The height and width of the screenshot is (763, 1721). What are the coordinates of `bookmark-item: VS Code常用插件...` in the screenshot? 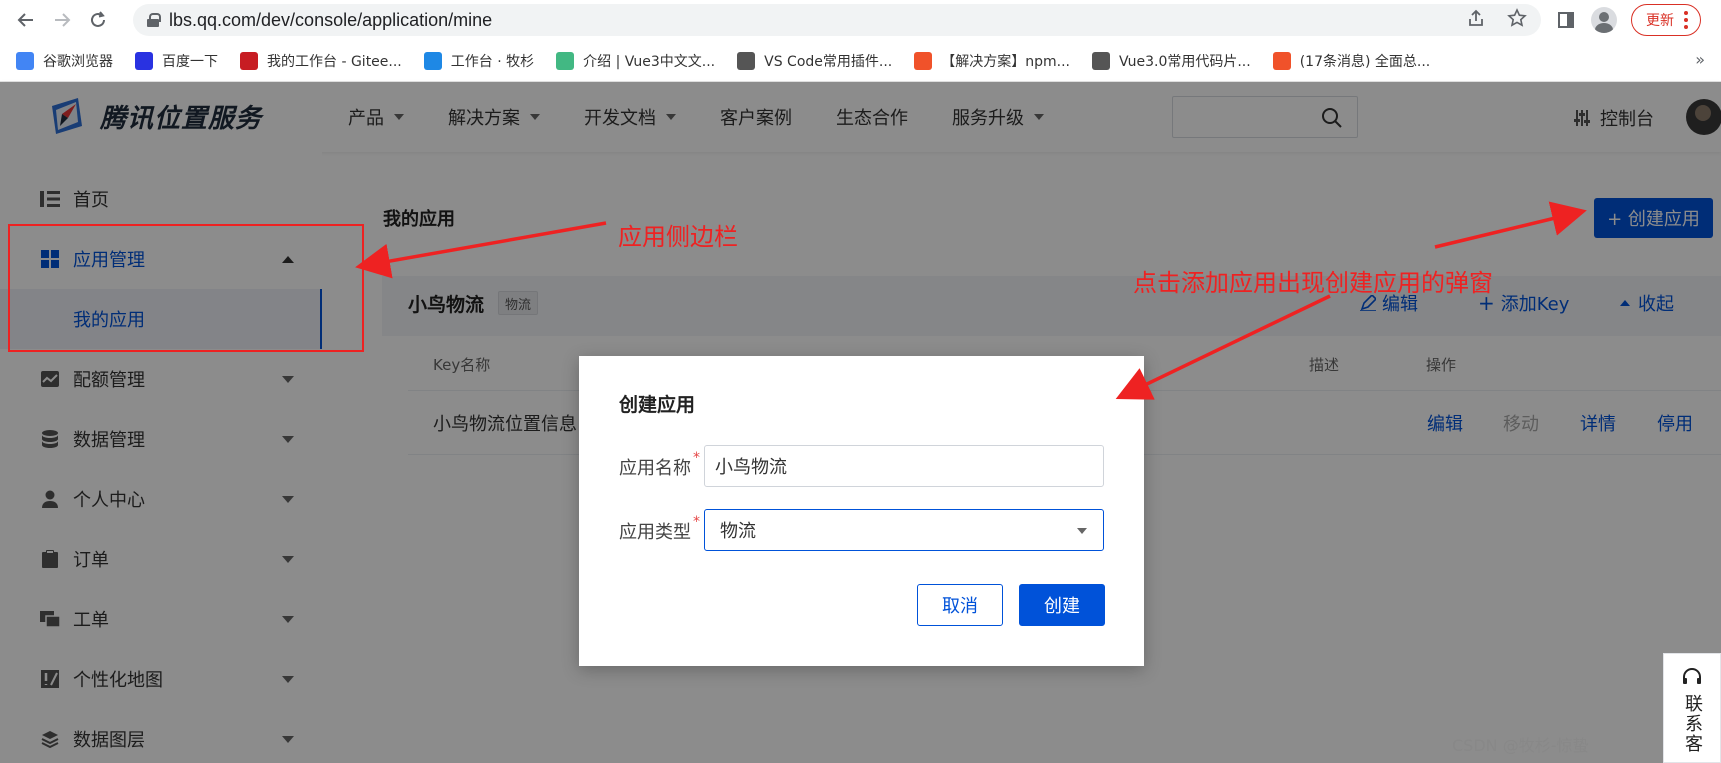 It's located at (814, 61).